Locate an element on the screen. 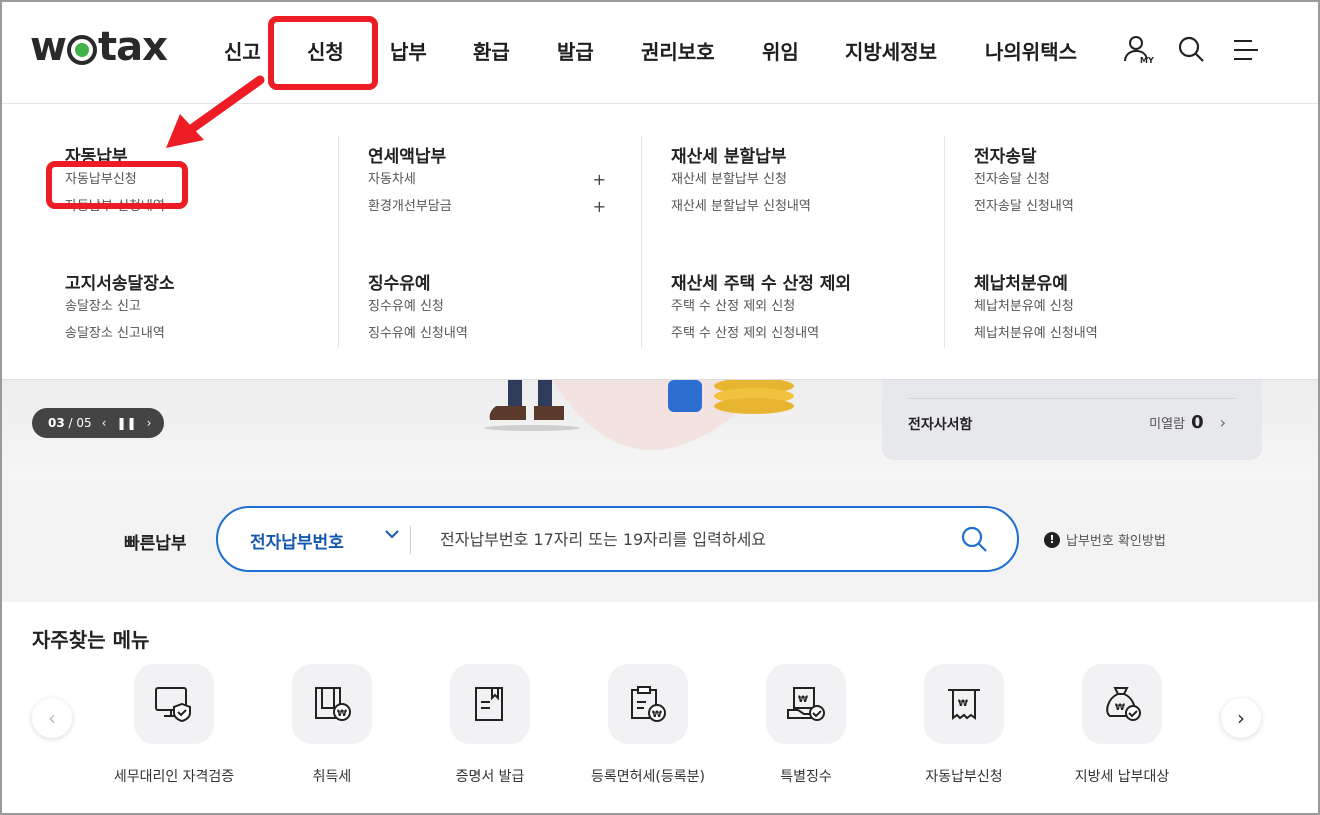 The image size is (1320, 815). nav-item-issue: 발급 is located at coordinates (575, 50).